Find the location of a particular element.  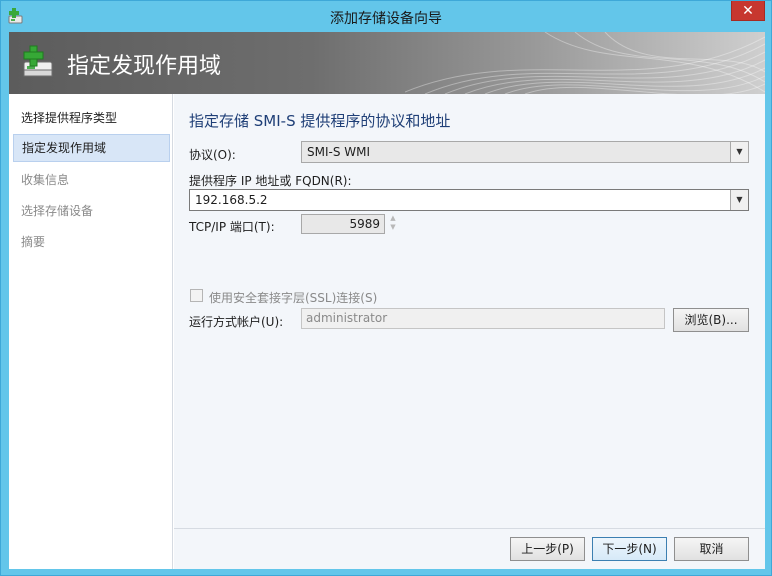

header-banner: 指定发现作用域 is located at coordinates (387, 63).